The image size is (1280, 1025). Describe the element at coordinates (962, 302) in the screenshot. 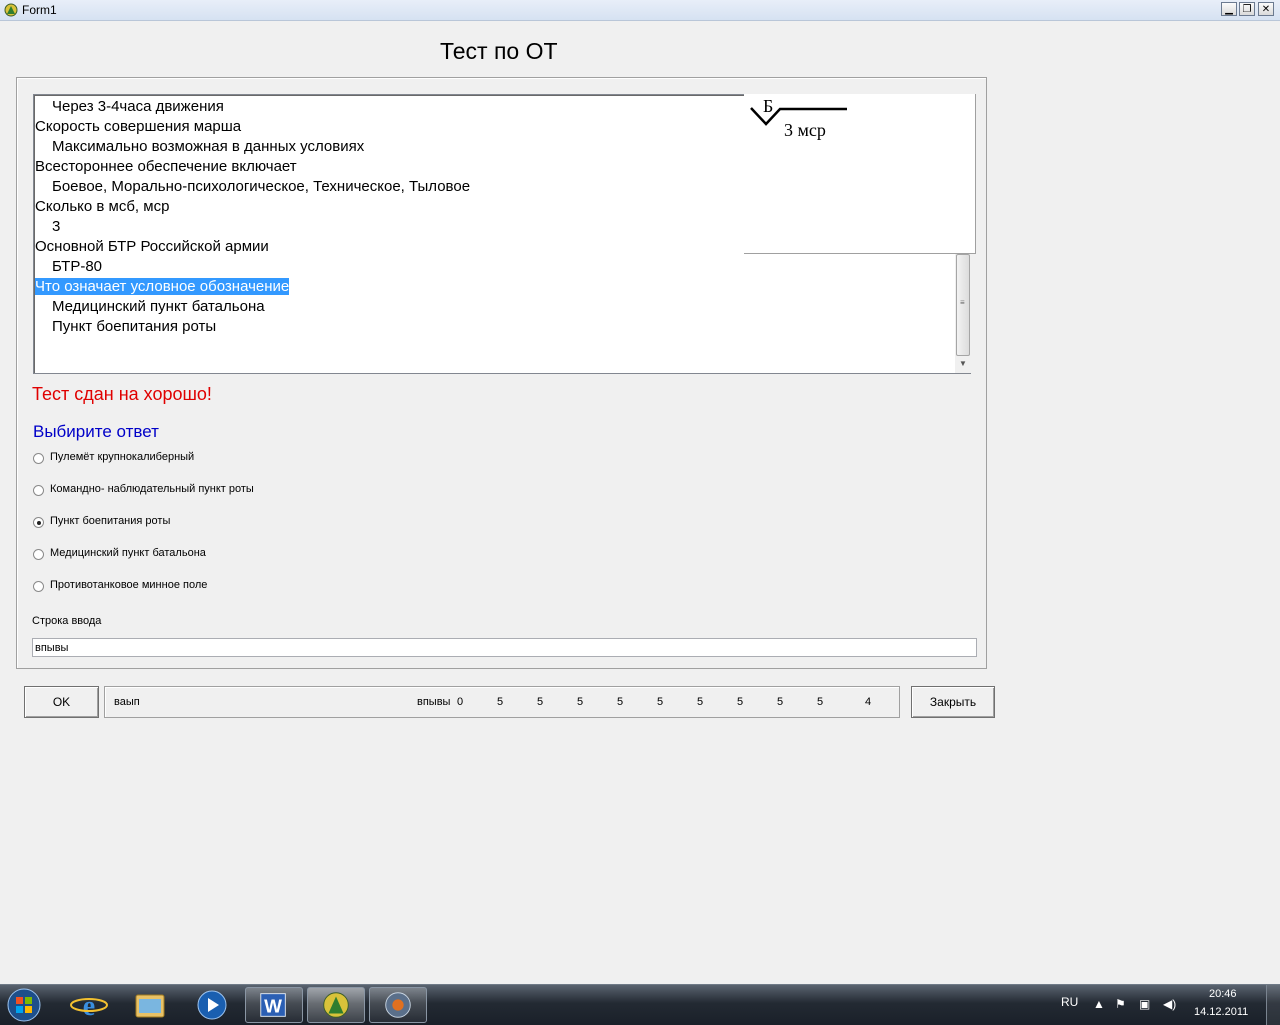

I see `grip-icon: ≡` at that location.